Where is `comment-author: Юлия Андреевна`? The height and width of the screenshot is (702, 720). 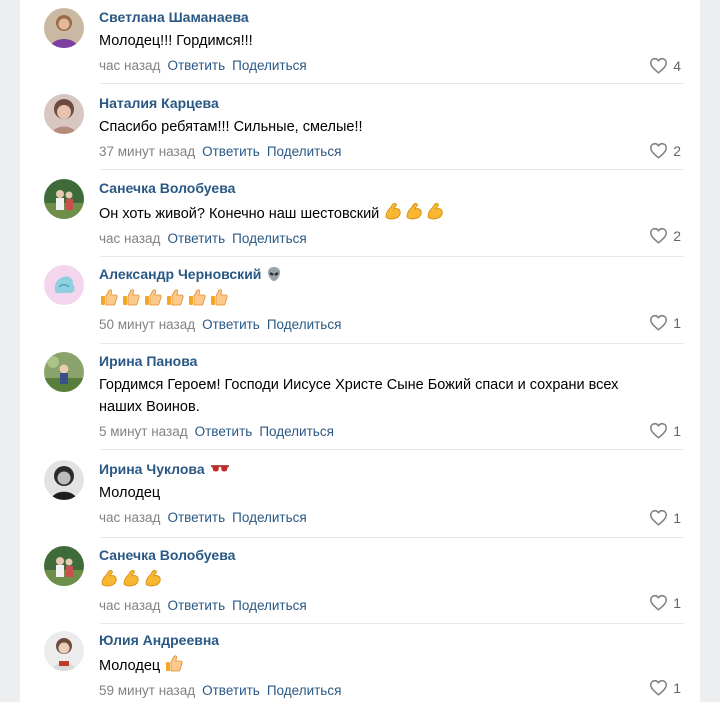
comment-author: Юлия Андреевна is located at coordinates (391, 640).